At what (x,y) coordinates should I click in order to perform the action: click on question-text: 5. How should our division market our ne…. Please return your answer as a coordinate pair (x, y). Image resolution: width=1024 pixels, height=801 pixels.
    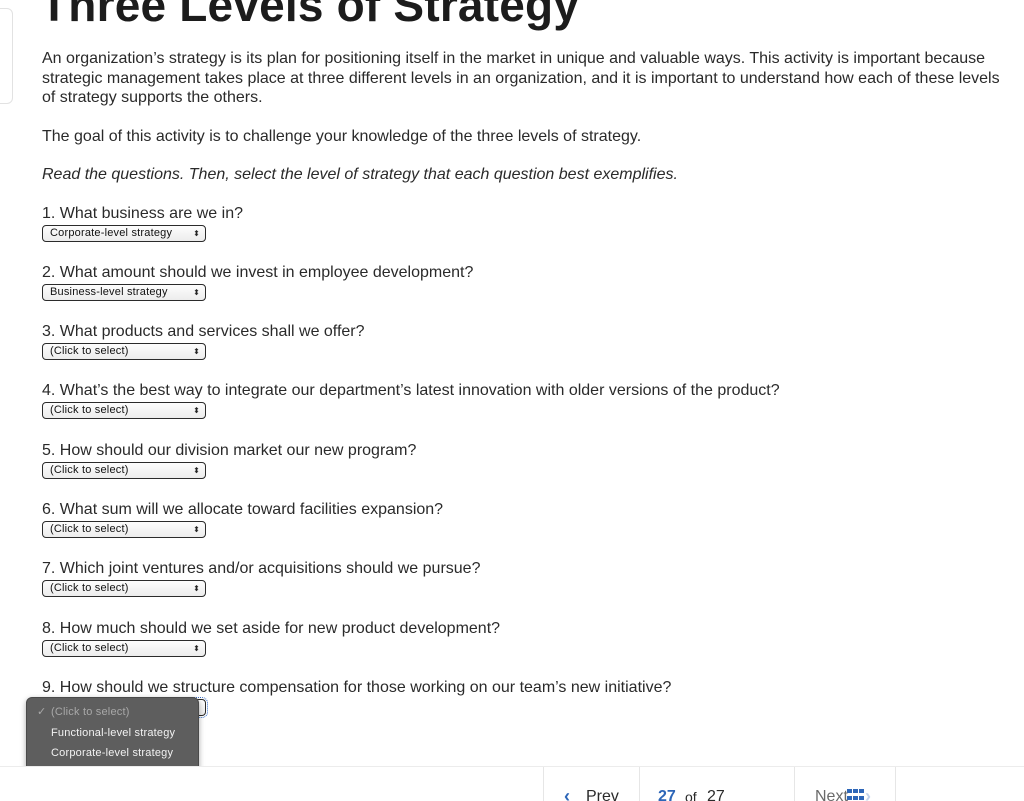
    Looking at the image, I should click on (229, 450).